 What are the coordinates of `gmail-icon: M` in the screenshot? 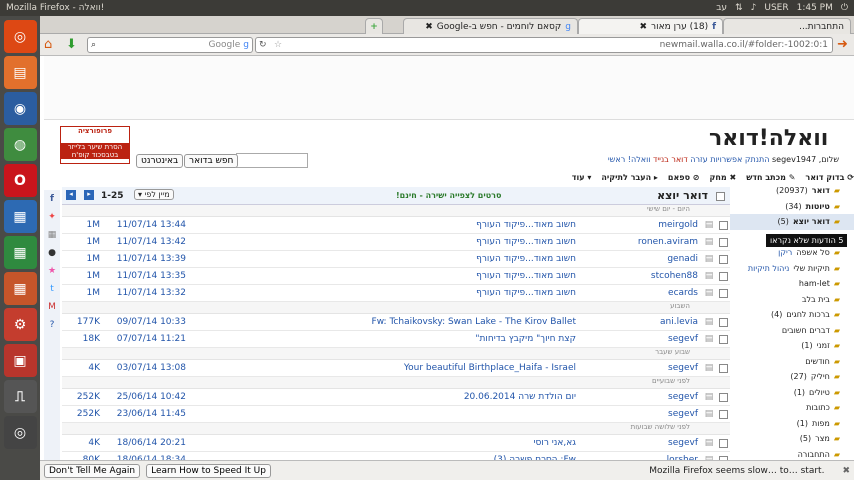 It's located at (52, 307).